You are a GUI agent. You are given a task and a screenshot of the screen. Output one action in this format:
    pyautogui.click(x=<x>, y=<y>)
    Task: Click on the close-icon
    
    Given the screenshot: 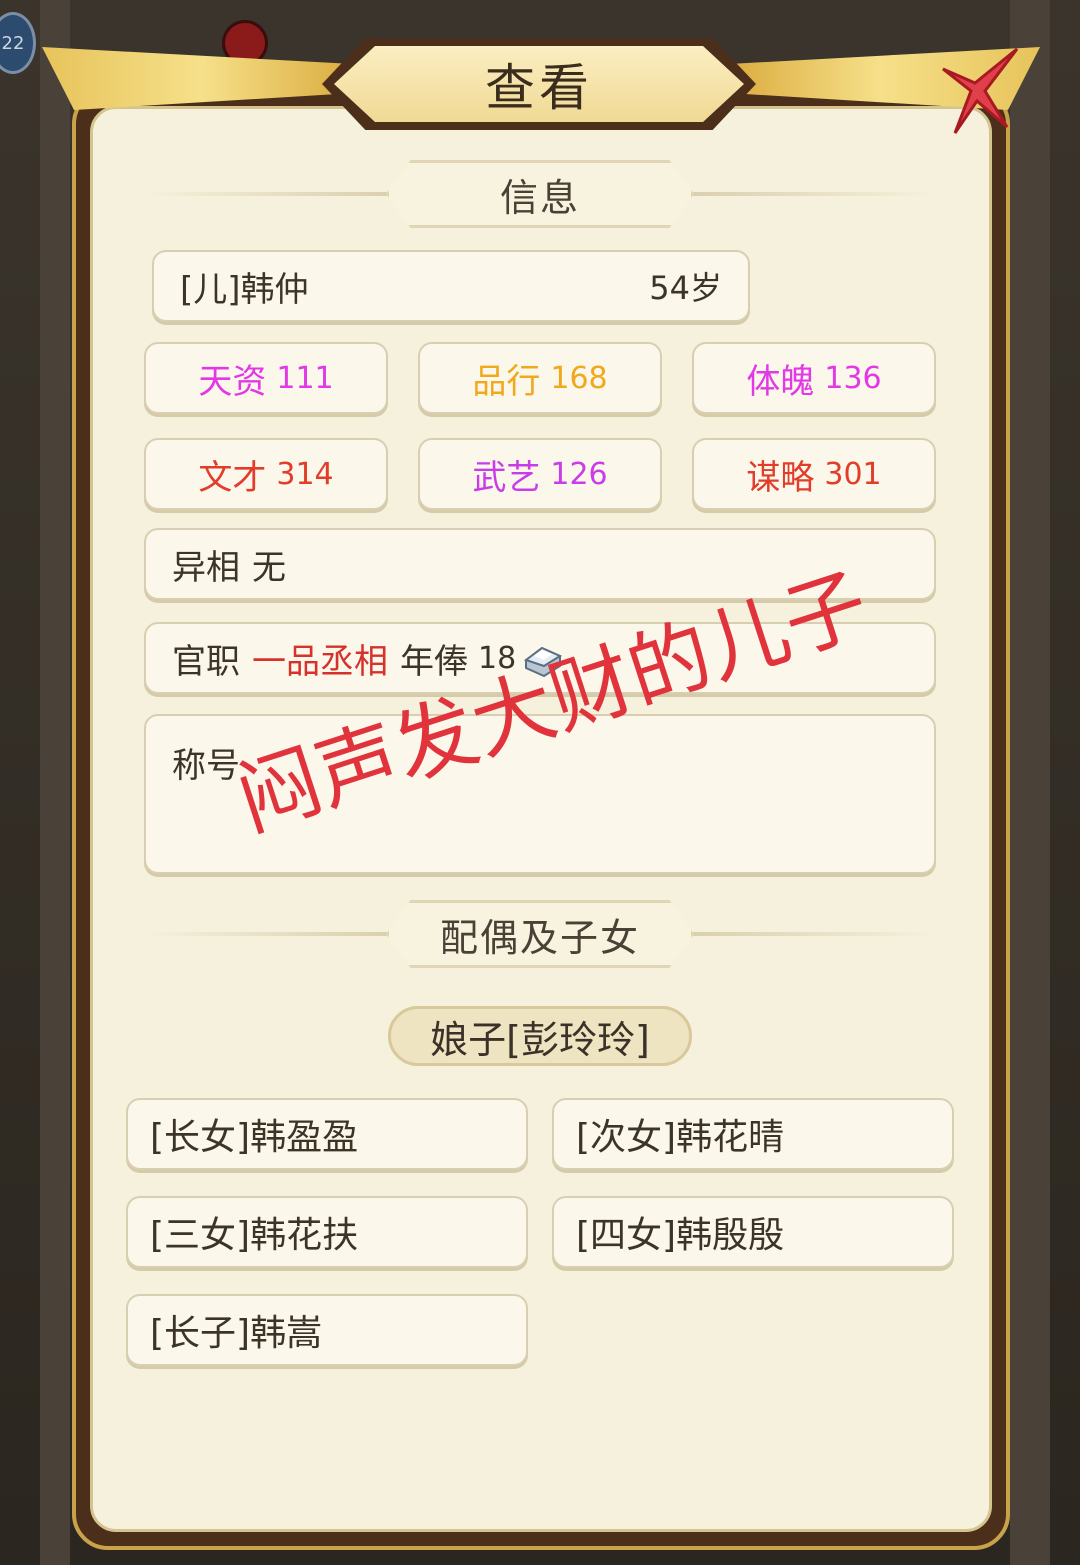 What is the action you would take?
    pyautogui.click(x=980, y=90)
    